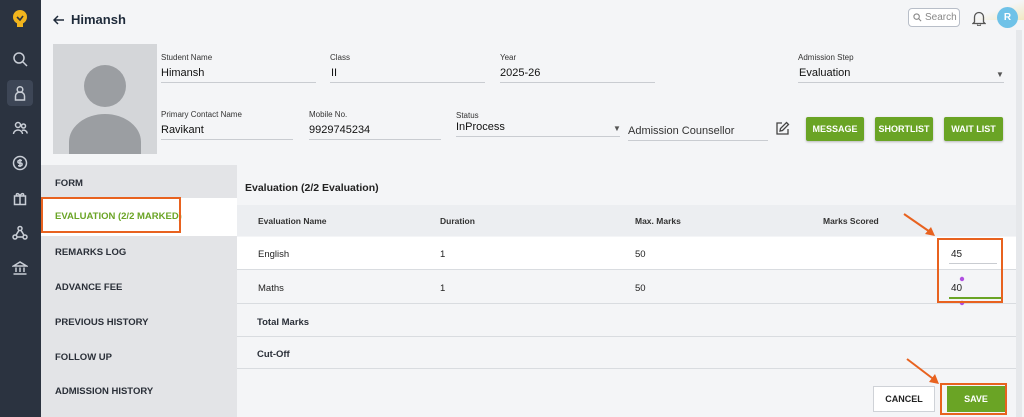  I want to click on users-icon, so click(20, 128).